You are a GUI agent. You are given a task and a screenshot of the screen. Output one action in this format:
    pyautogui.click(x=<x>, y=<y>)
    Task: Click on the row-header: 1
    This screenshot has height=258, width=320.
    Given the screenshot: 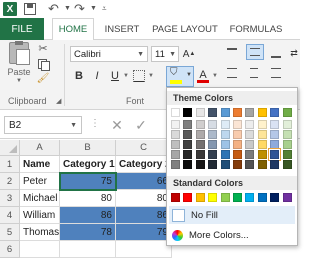 What is the action you would take?
    pyautogui.click(x=10, y=164)
    